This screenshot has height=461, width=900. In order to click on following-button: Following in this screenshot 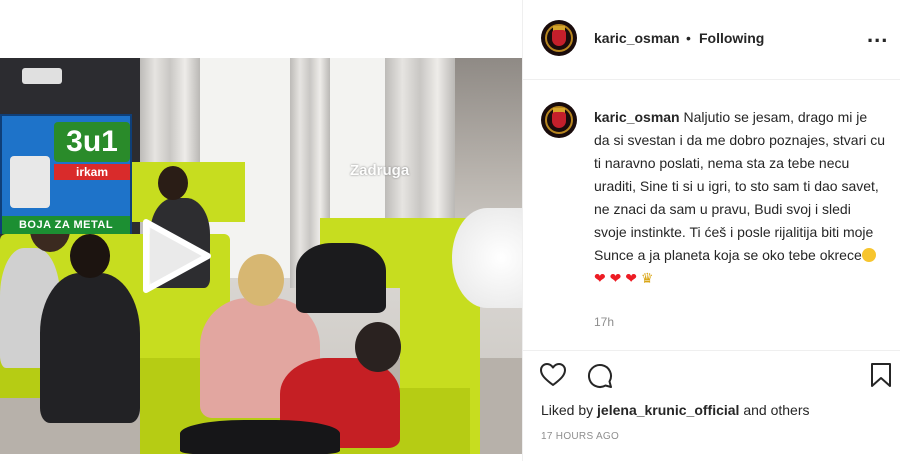, I will do `click(731, 38)`.